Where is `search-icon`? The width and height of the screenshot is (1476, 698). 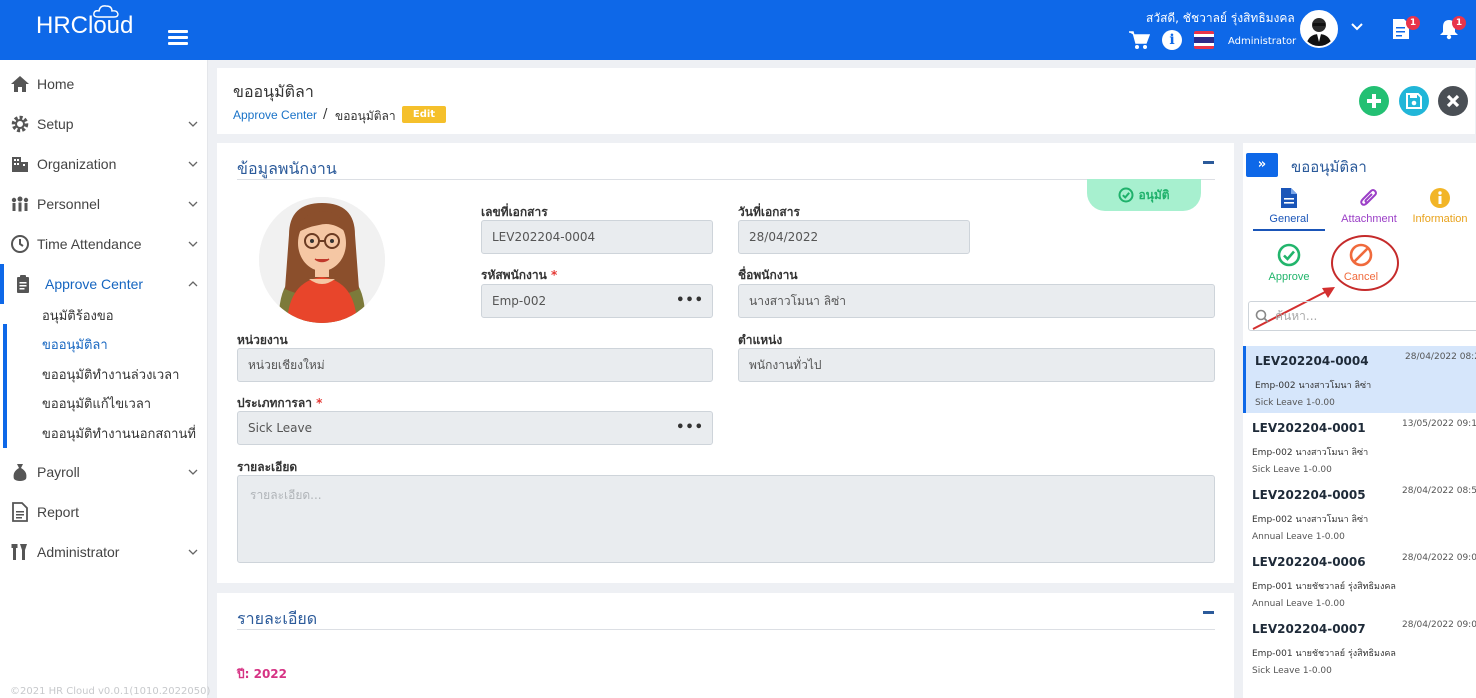
search-icon is located at coordinates (1262, 316).